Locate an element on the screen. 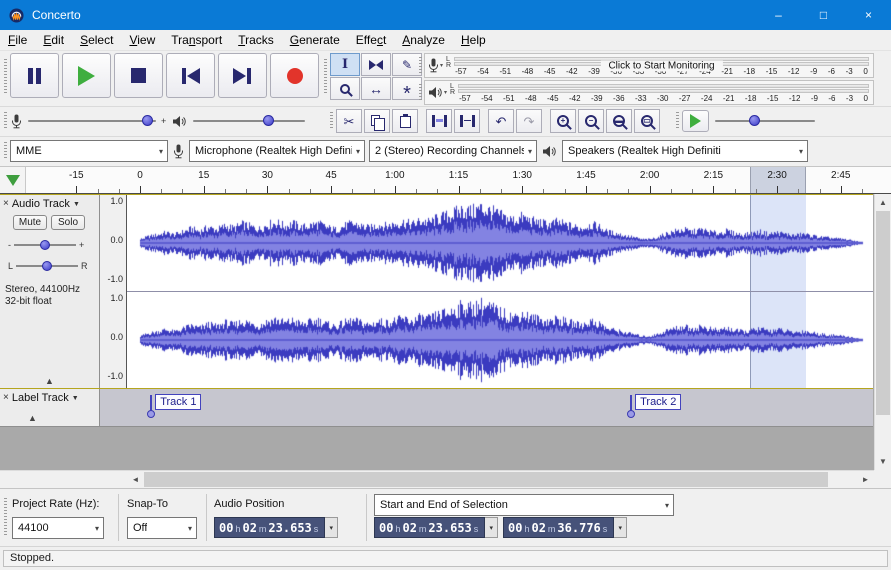  scroll-right-icon: ► is located at coordinates (865, 479).